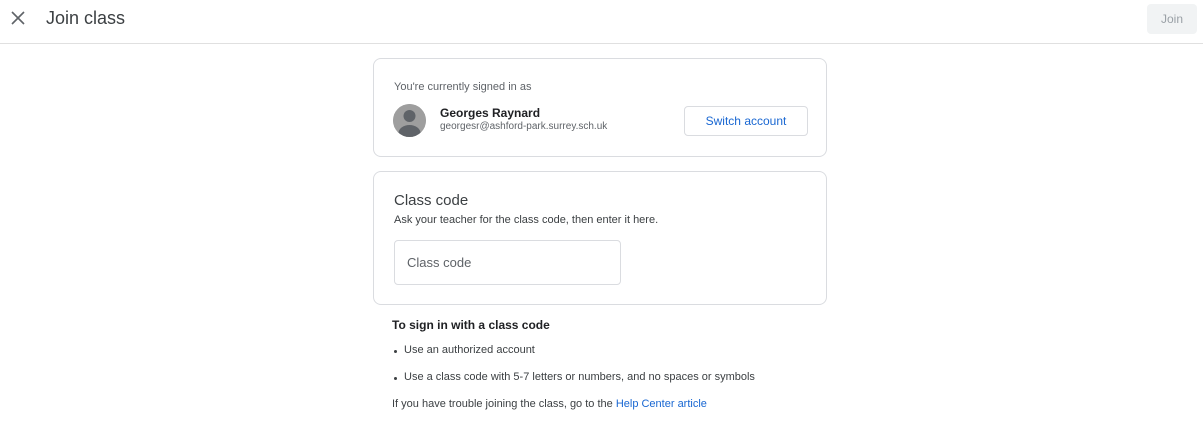  What do you see at coordinates (431, 200) in the screenshot?
I see `class-code-title: Class code` at bounding box center [431, 200].